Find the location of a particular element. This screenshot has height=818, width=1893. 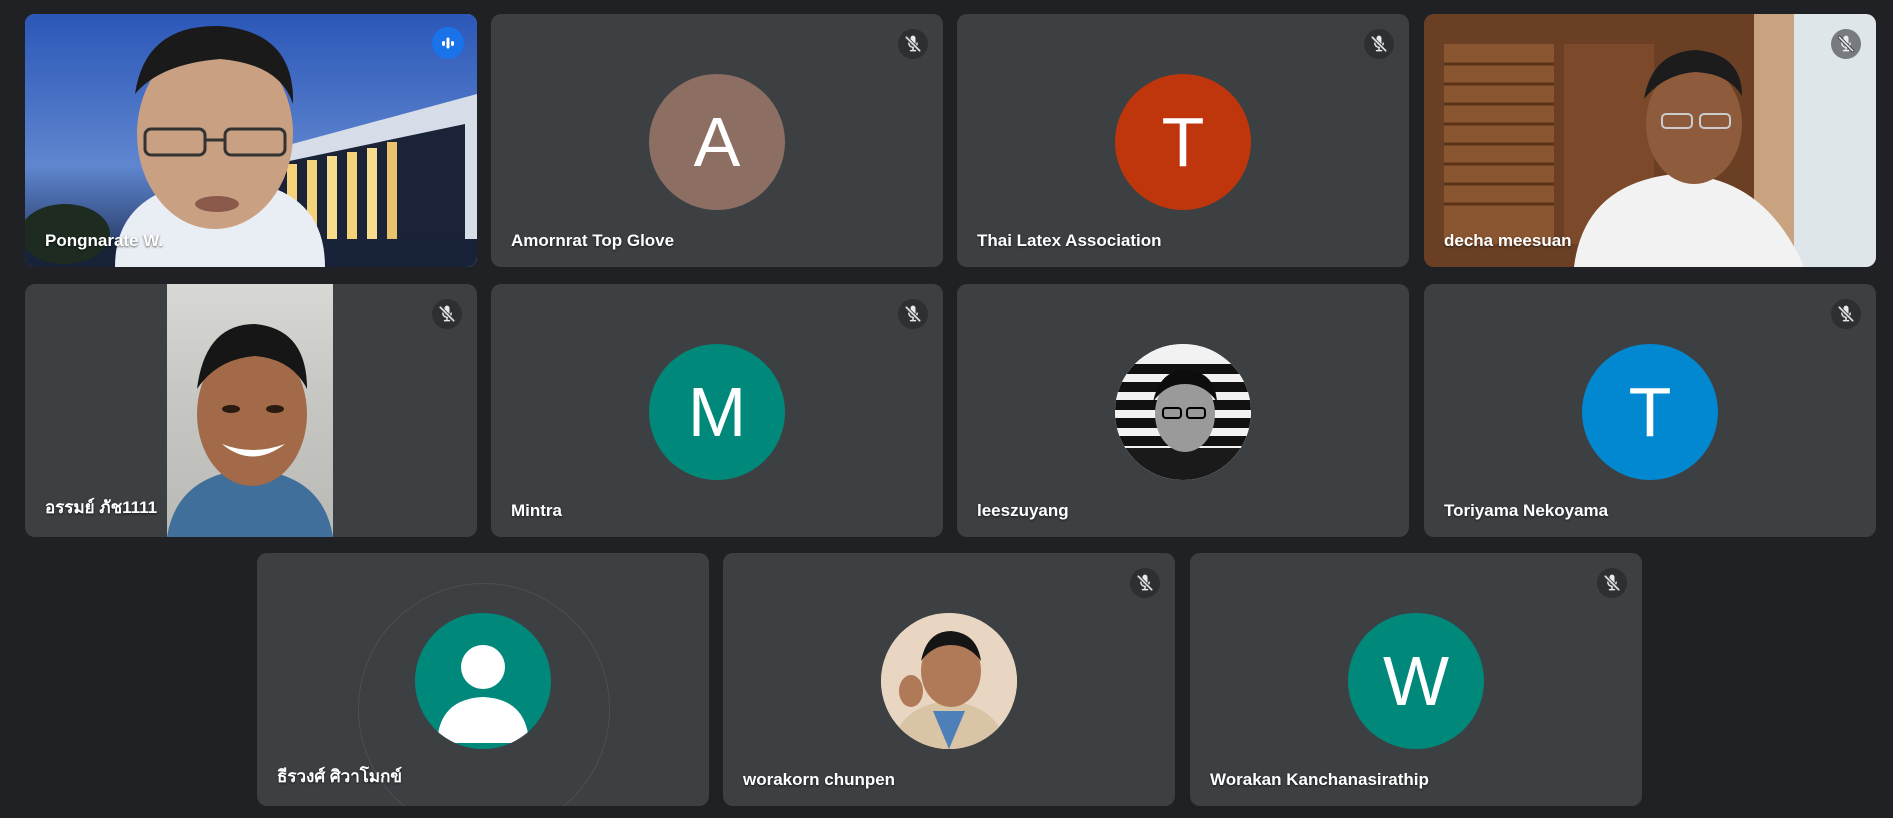

participant-name: leeszuyang is located at coordinates (1023, 510).